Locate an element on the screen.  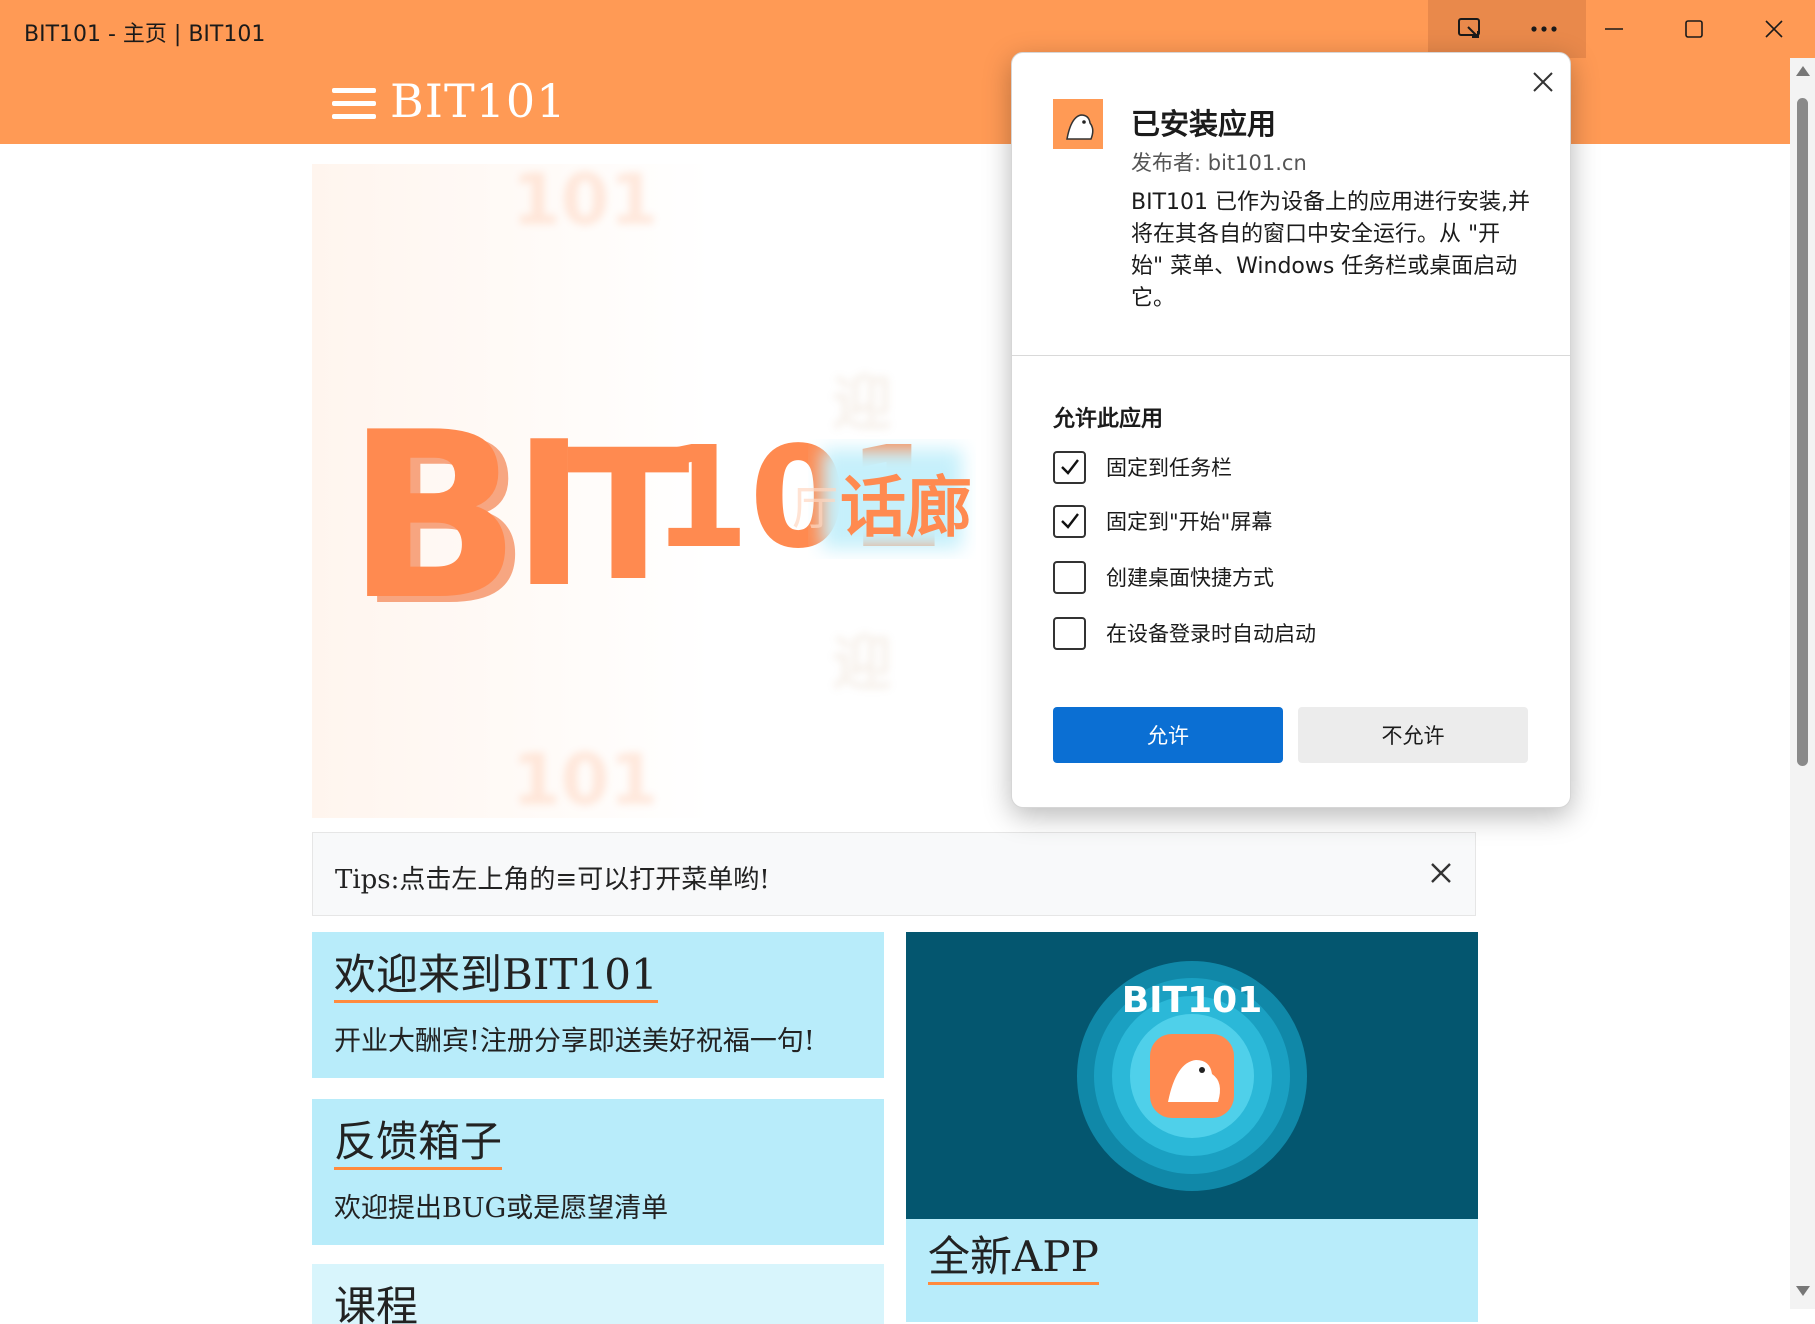
app-available-icon is located at coordinates (1469, 28).